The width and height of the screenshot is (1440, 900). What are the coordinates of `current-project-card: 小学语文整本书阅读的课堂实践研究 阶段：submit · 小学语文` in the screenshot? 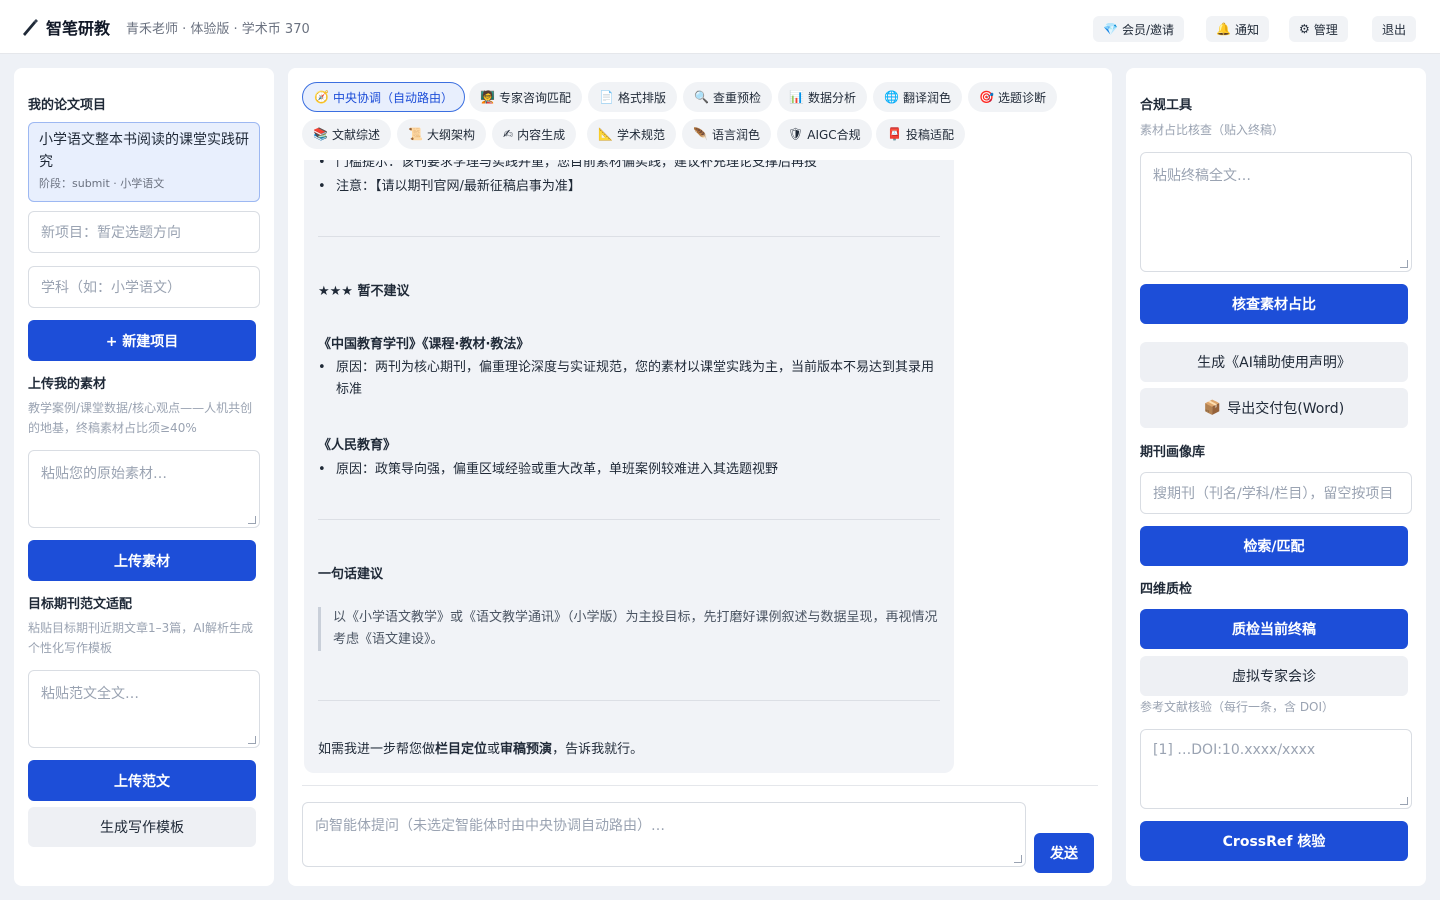 It's located at (144, 162).